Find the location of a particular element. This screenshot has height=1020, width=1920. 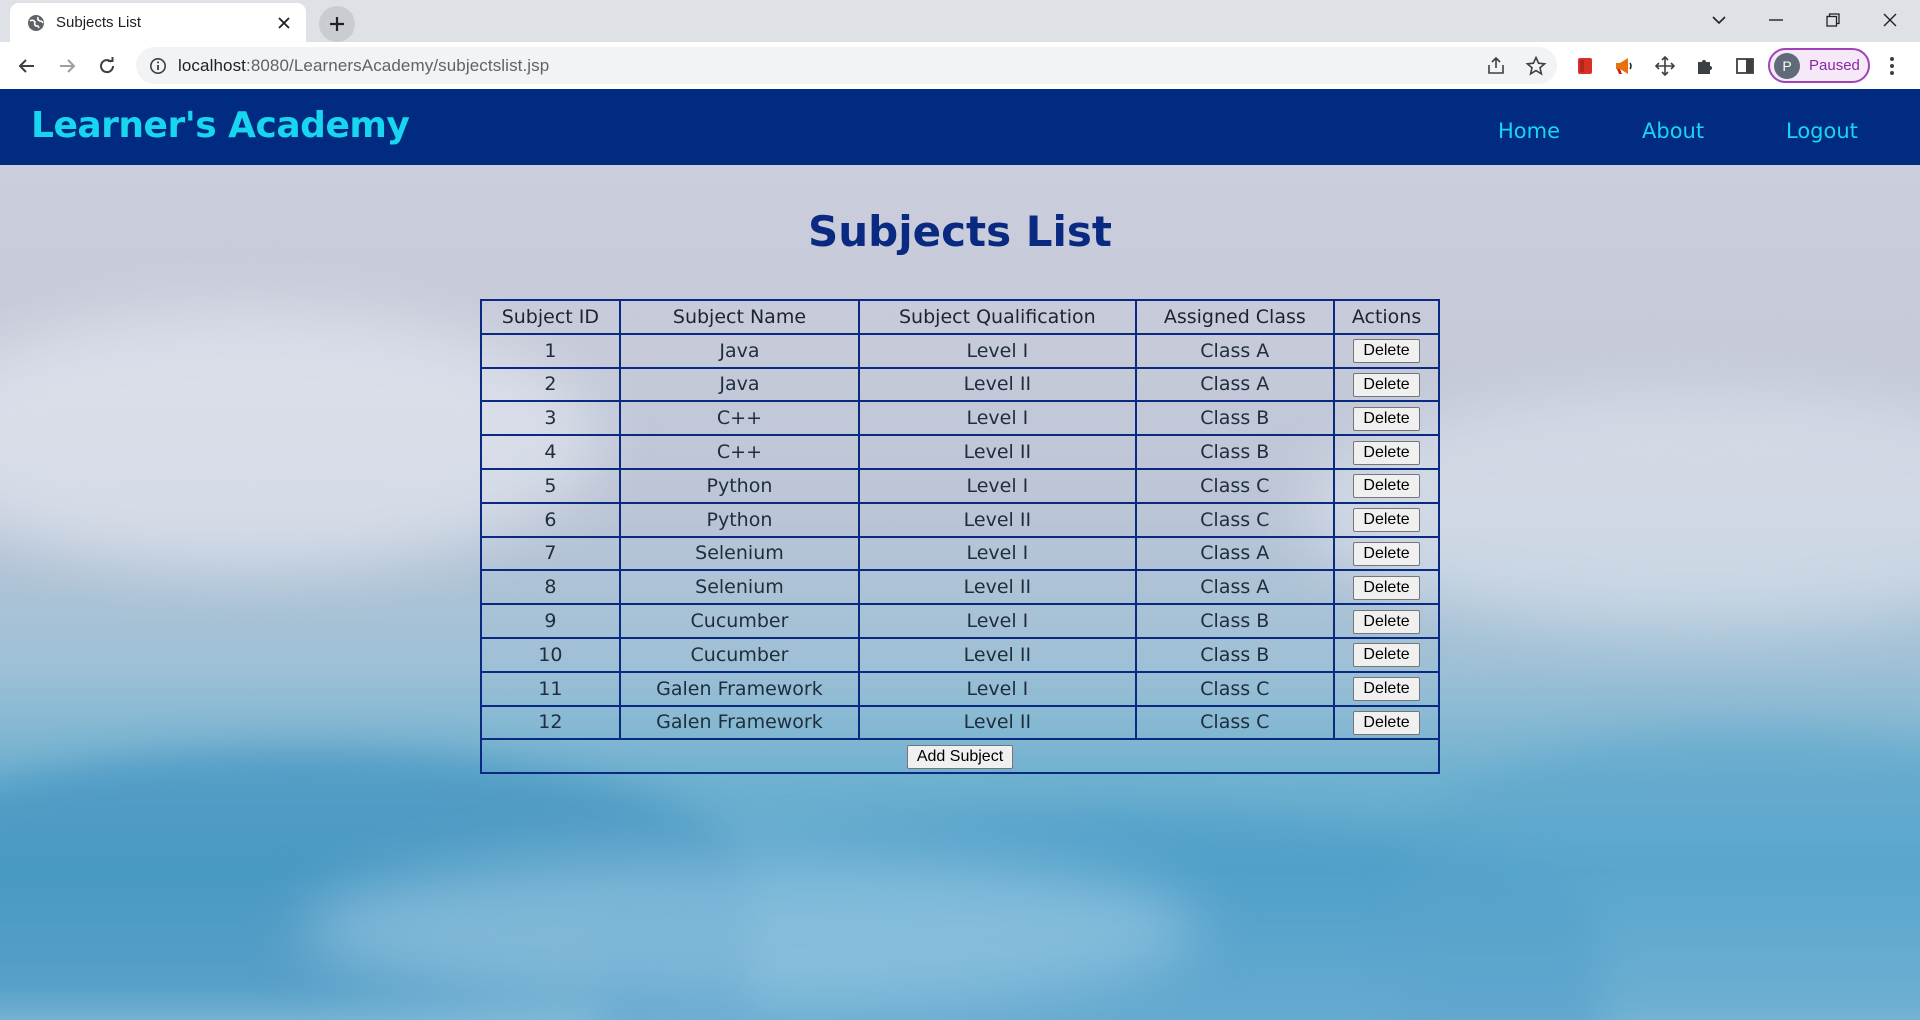

reload-button is located at coordinates (107, 66).